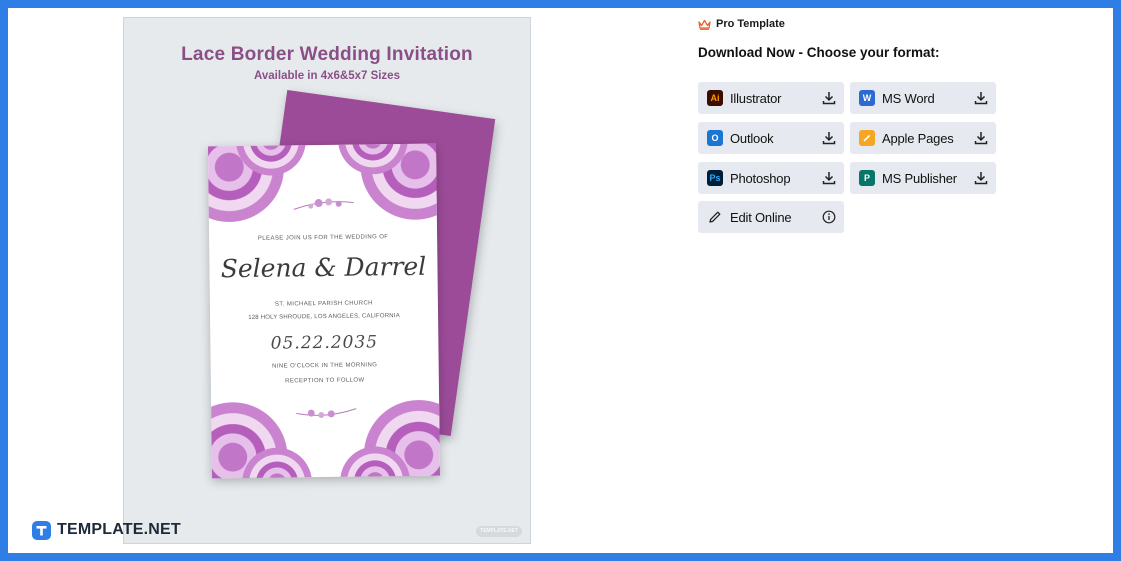  I want to click on format-label-illustrator: Illustrator, so click(756, 98).